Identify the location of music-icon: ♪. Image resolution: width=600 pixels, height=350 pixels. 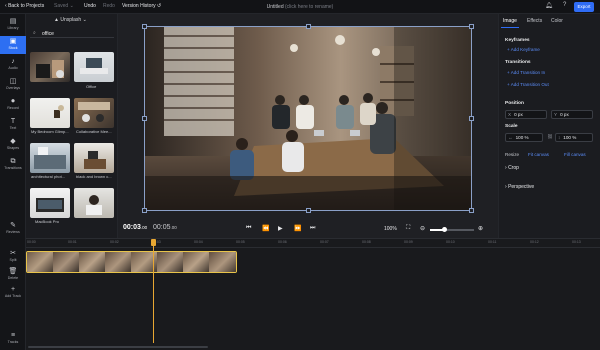
(13, 61).